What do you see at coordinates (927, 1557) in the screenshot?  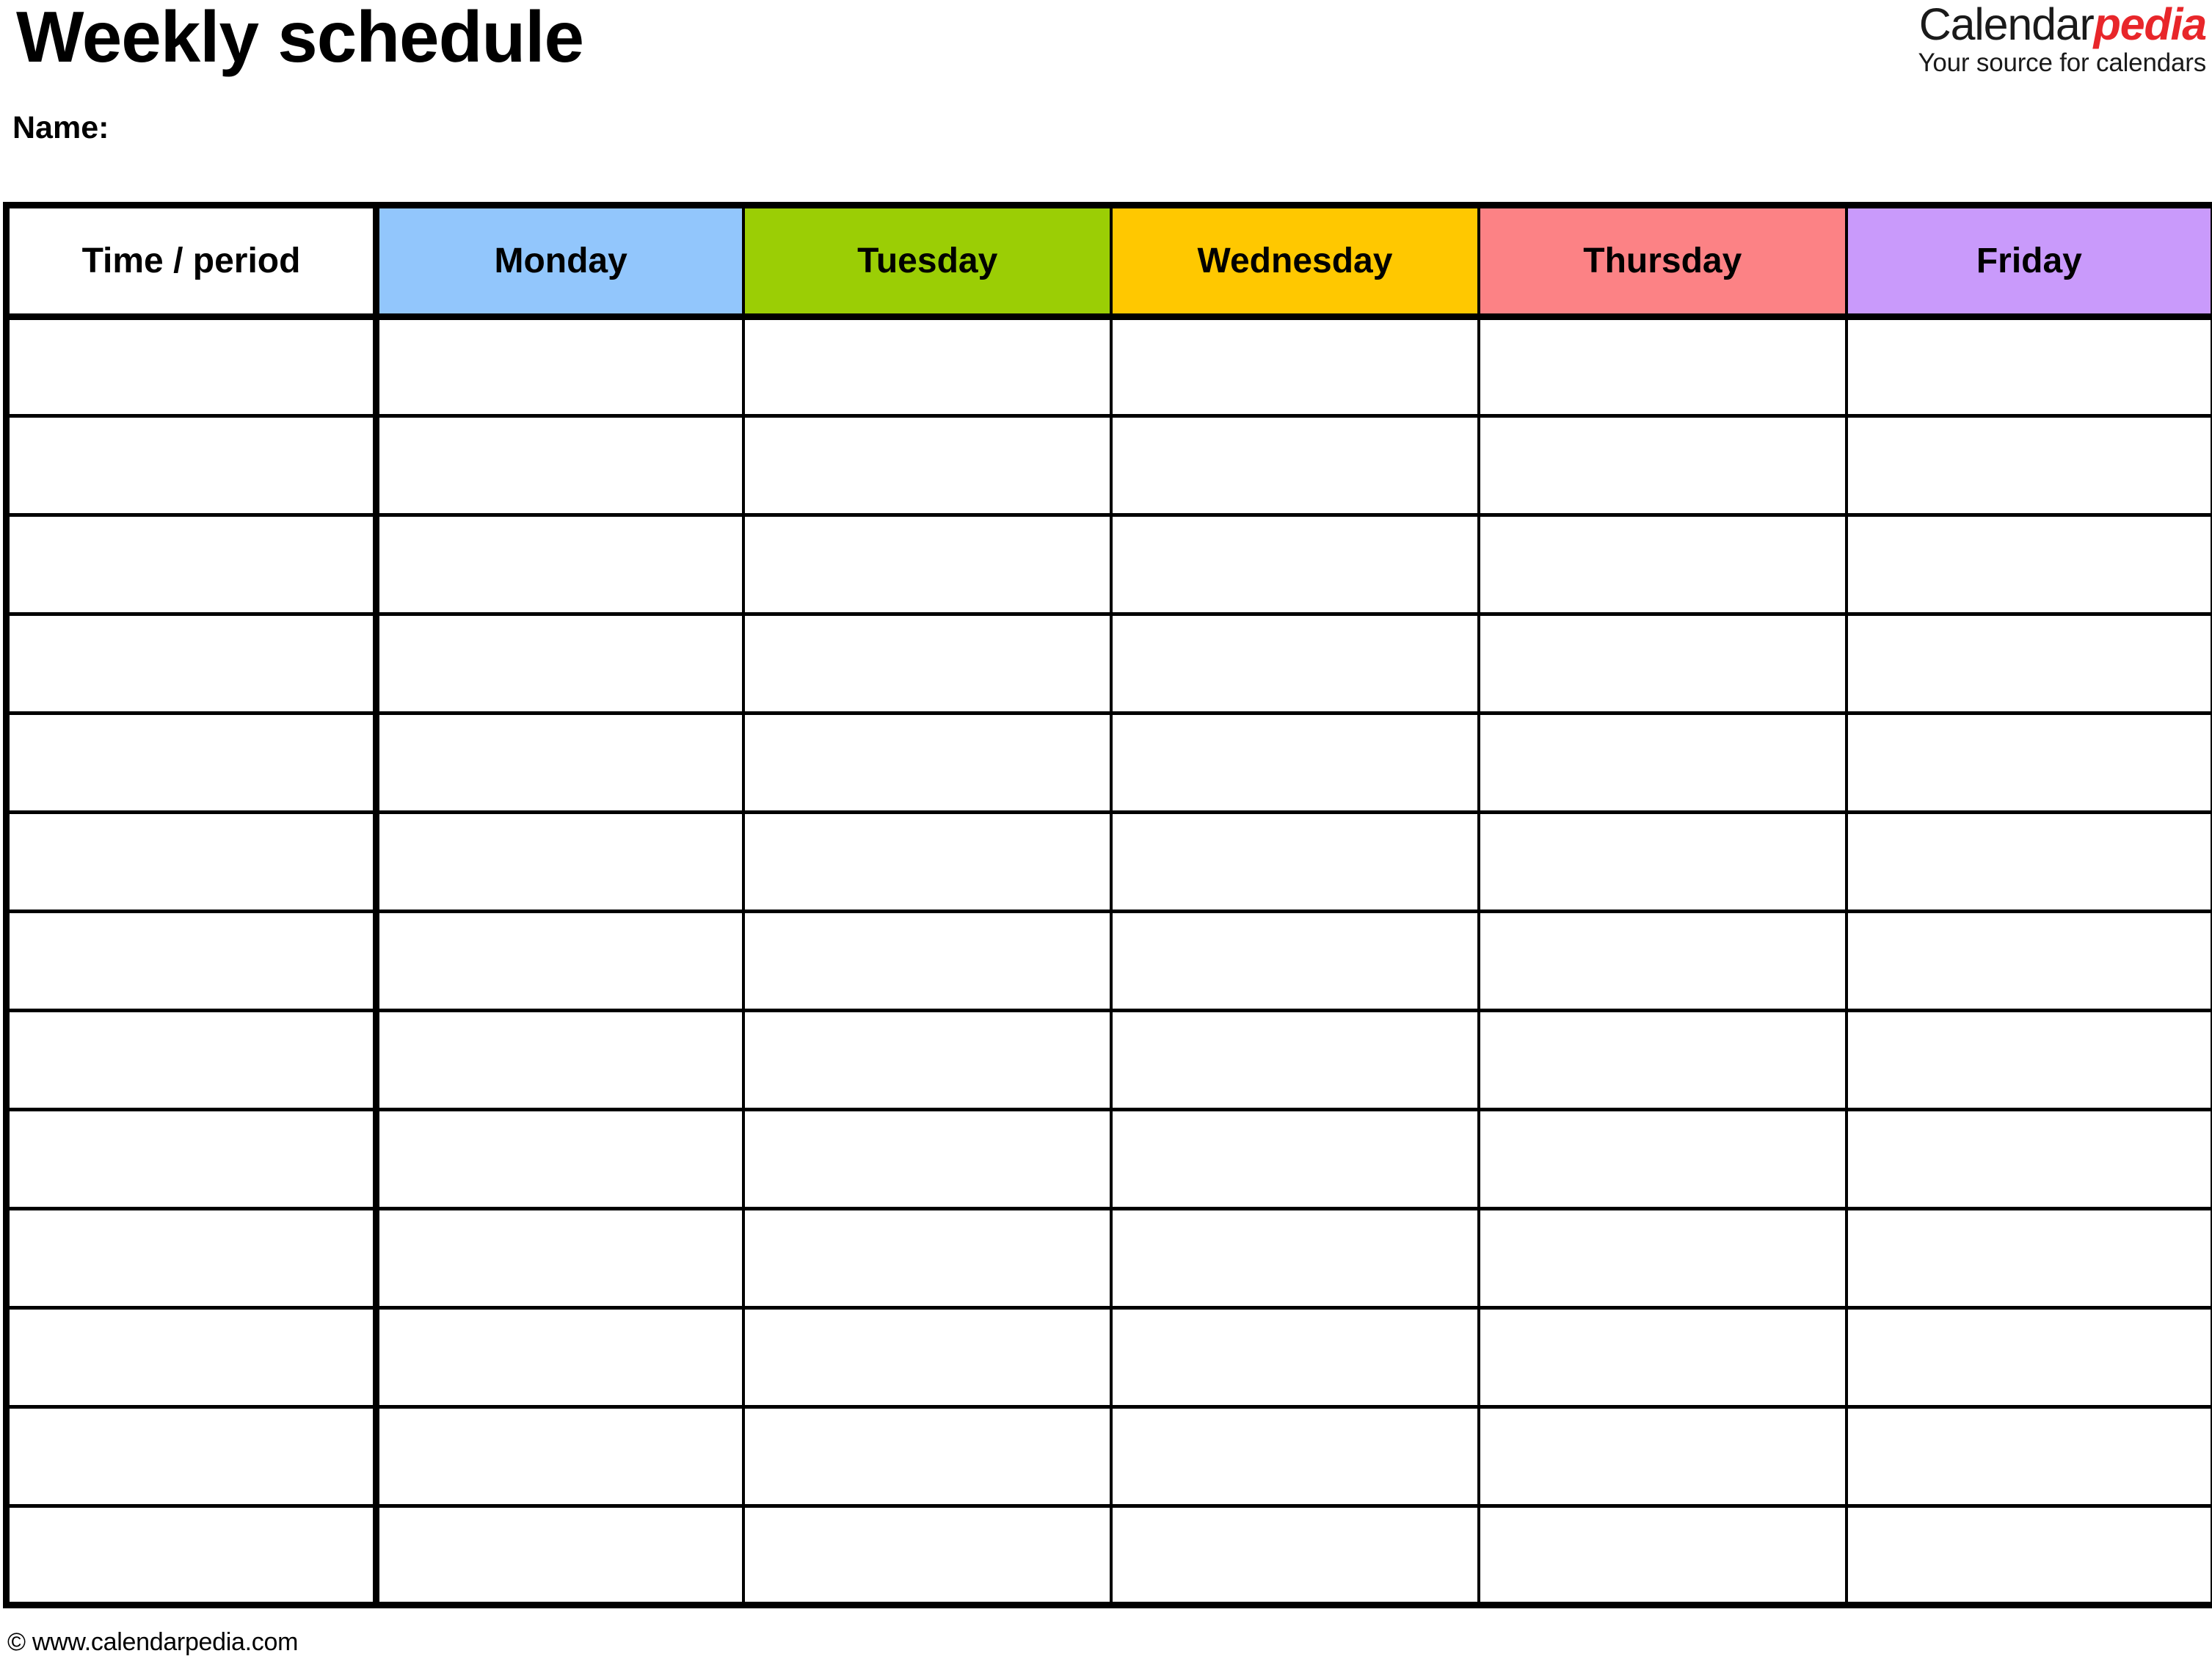 I see `cell-tuesday-row13` at bounding box center [927, 1557].